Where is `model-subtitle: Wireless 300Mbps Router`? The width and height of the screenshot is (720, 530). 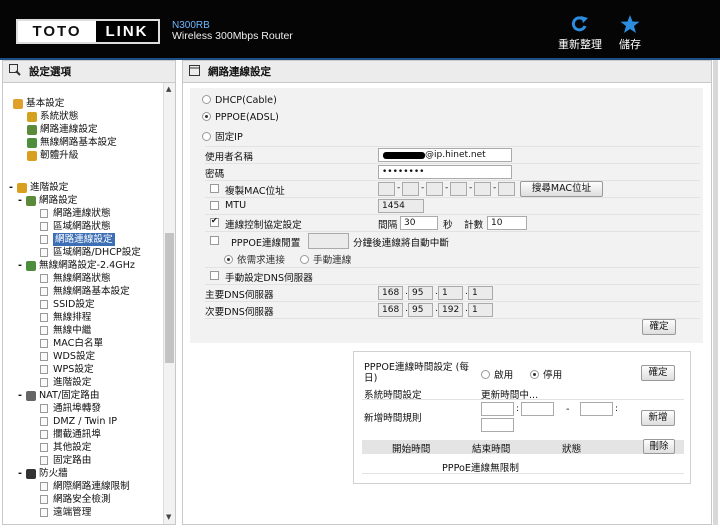
model-subtitle: Wireless 300Mbps Router is located at coordinates (232, 36).